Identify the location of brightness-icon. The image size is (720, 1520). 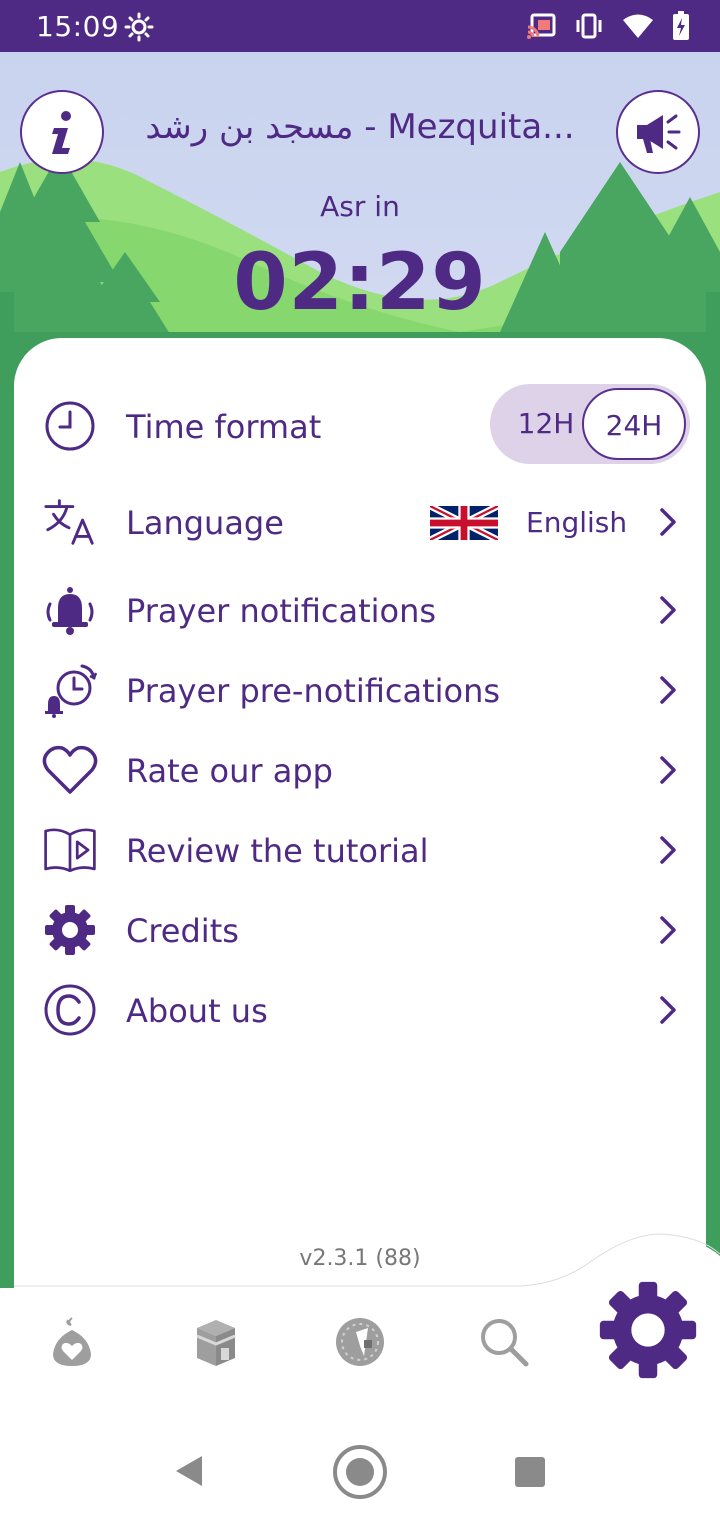
(139, 27).